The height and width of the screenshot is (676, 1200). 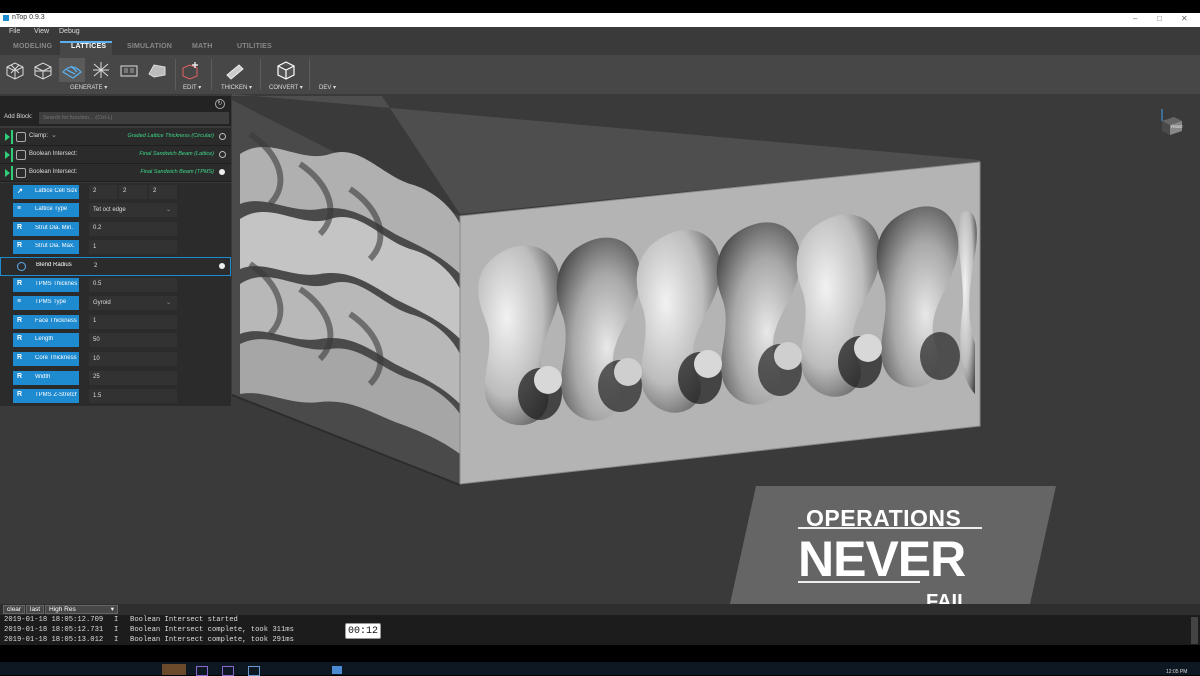 I want to click on param-badge: R TPMS Z-Stretch, so click(x=46, y=396).